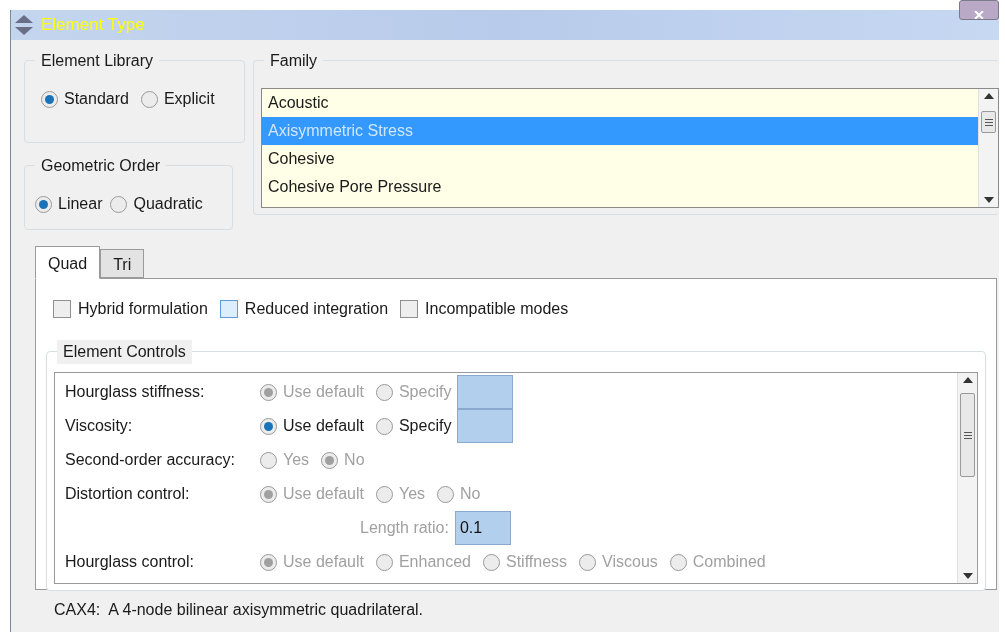 The height and width of the screenshot is (632, 1005). Describe the element at coordinates (497, 309) in the screenshot. I see `checkbox-label: Incompatible modes` at that location.